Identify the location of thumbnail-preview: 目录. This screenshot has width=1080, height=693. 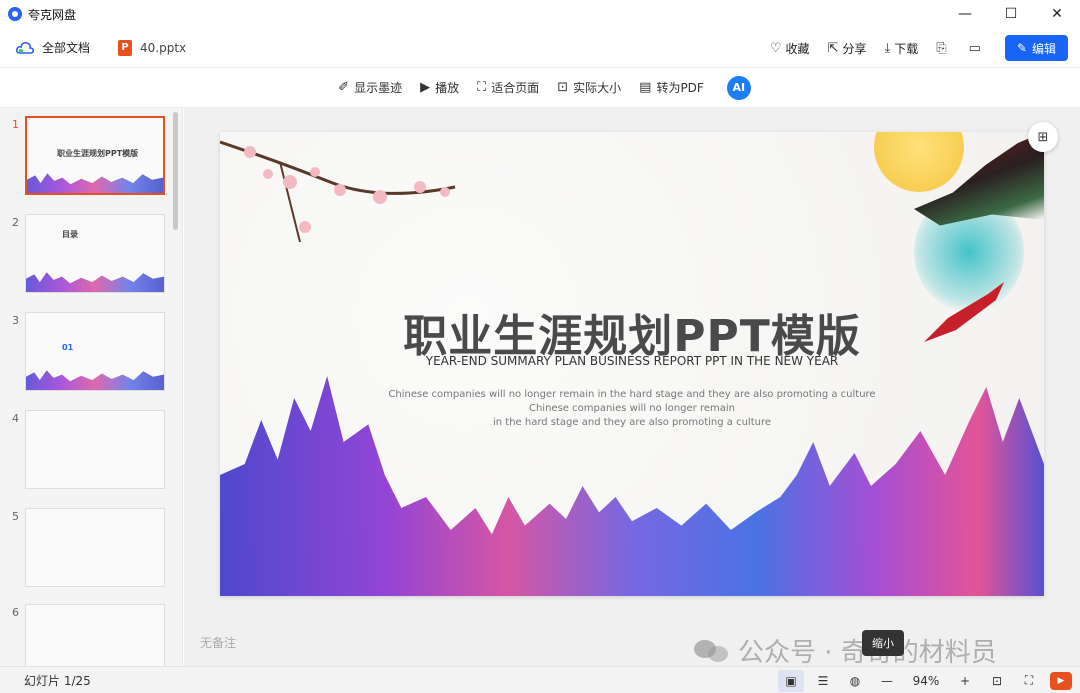
(95, 253).